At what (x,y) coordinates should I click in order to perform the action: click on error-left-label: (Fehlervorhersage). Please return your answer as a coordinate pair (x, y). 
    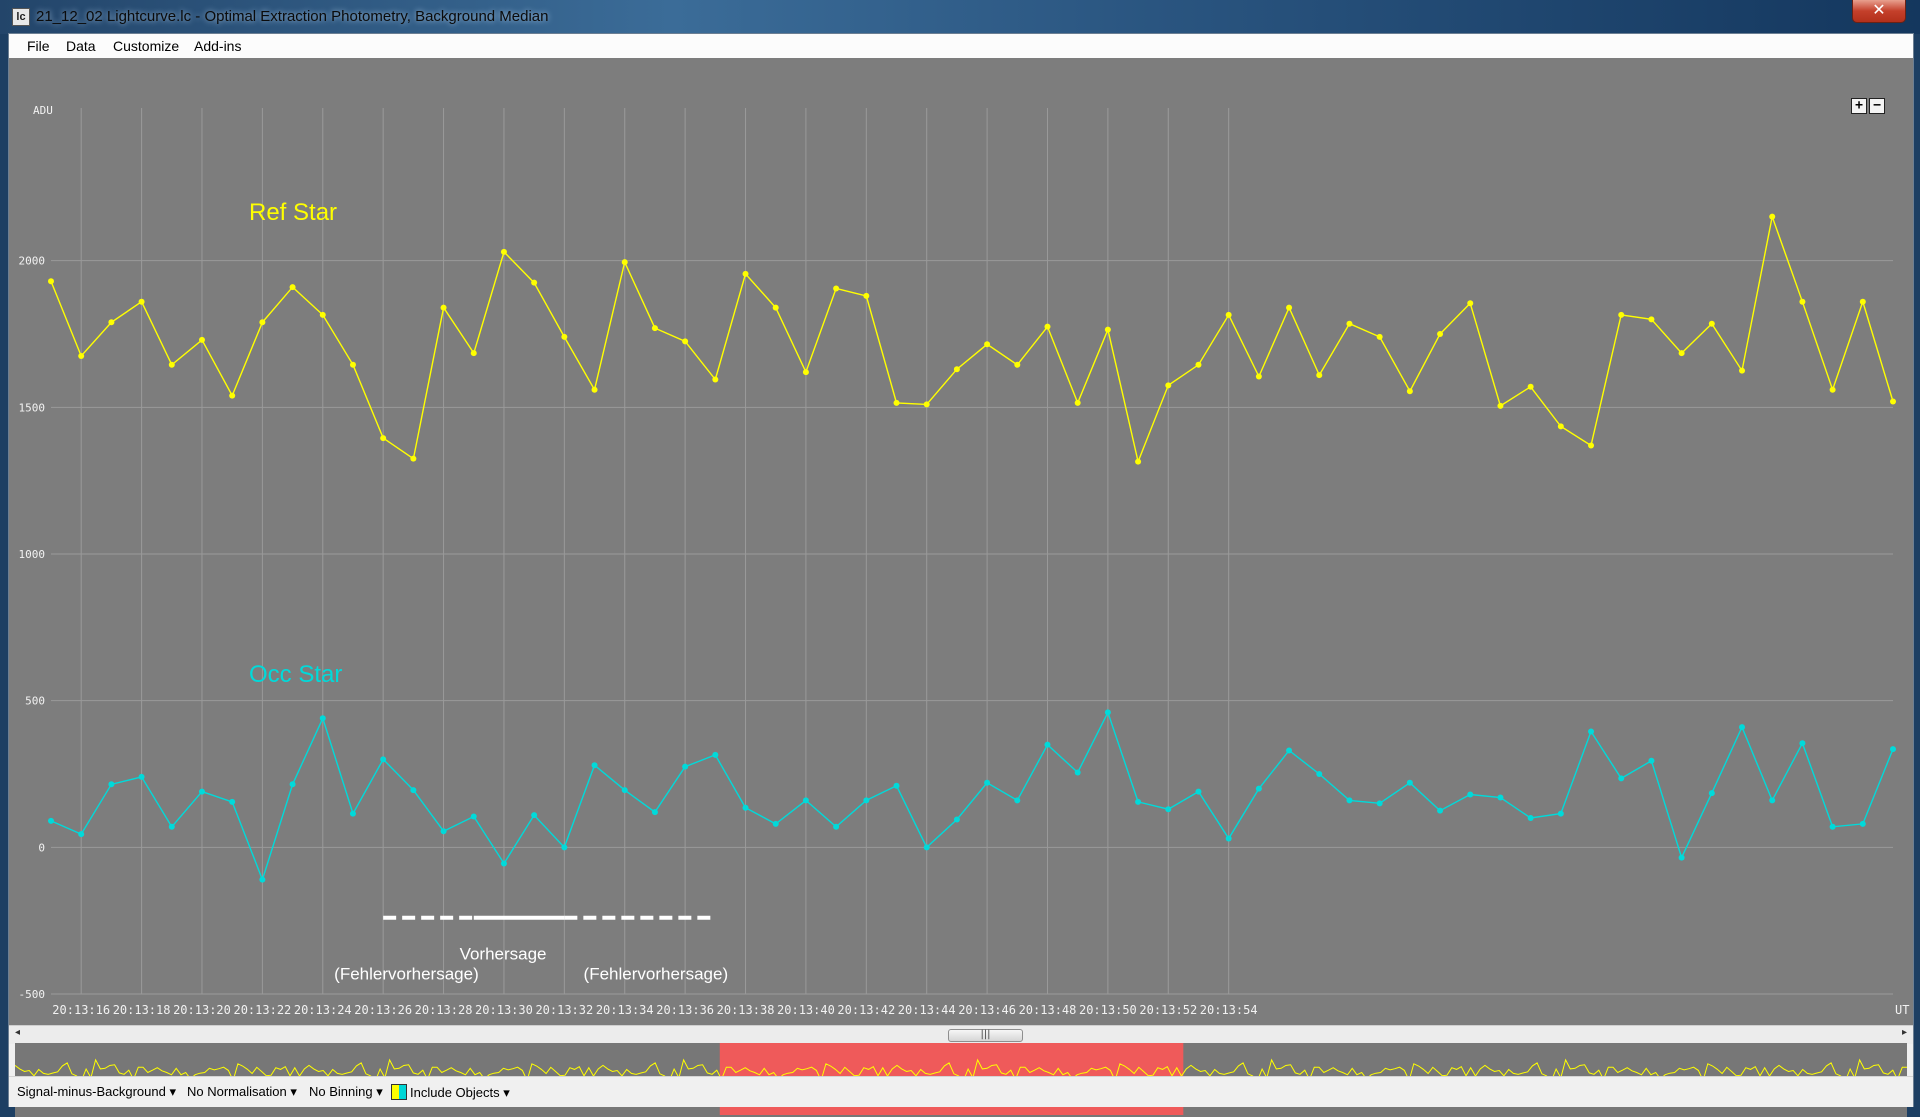
    Looking at the image, I should click on (406, 974).